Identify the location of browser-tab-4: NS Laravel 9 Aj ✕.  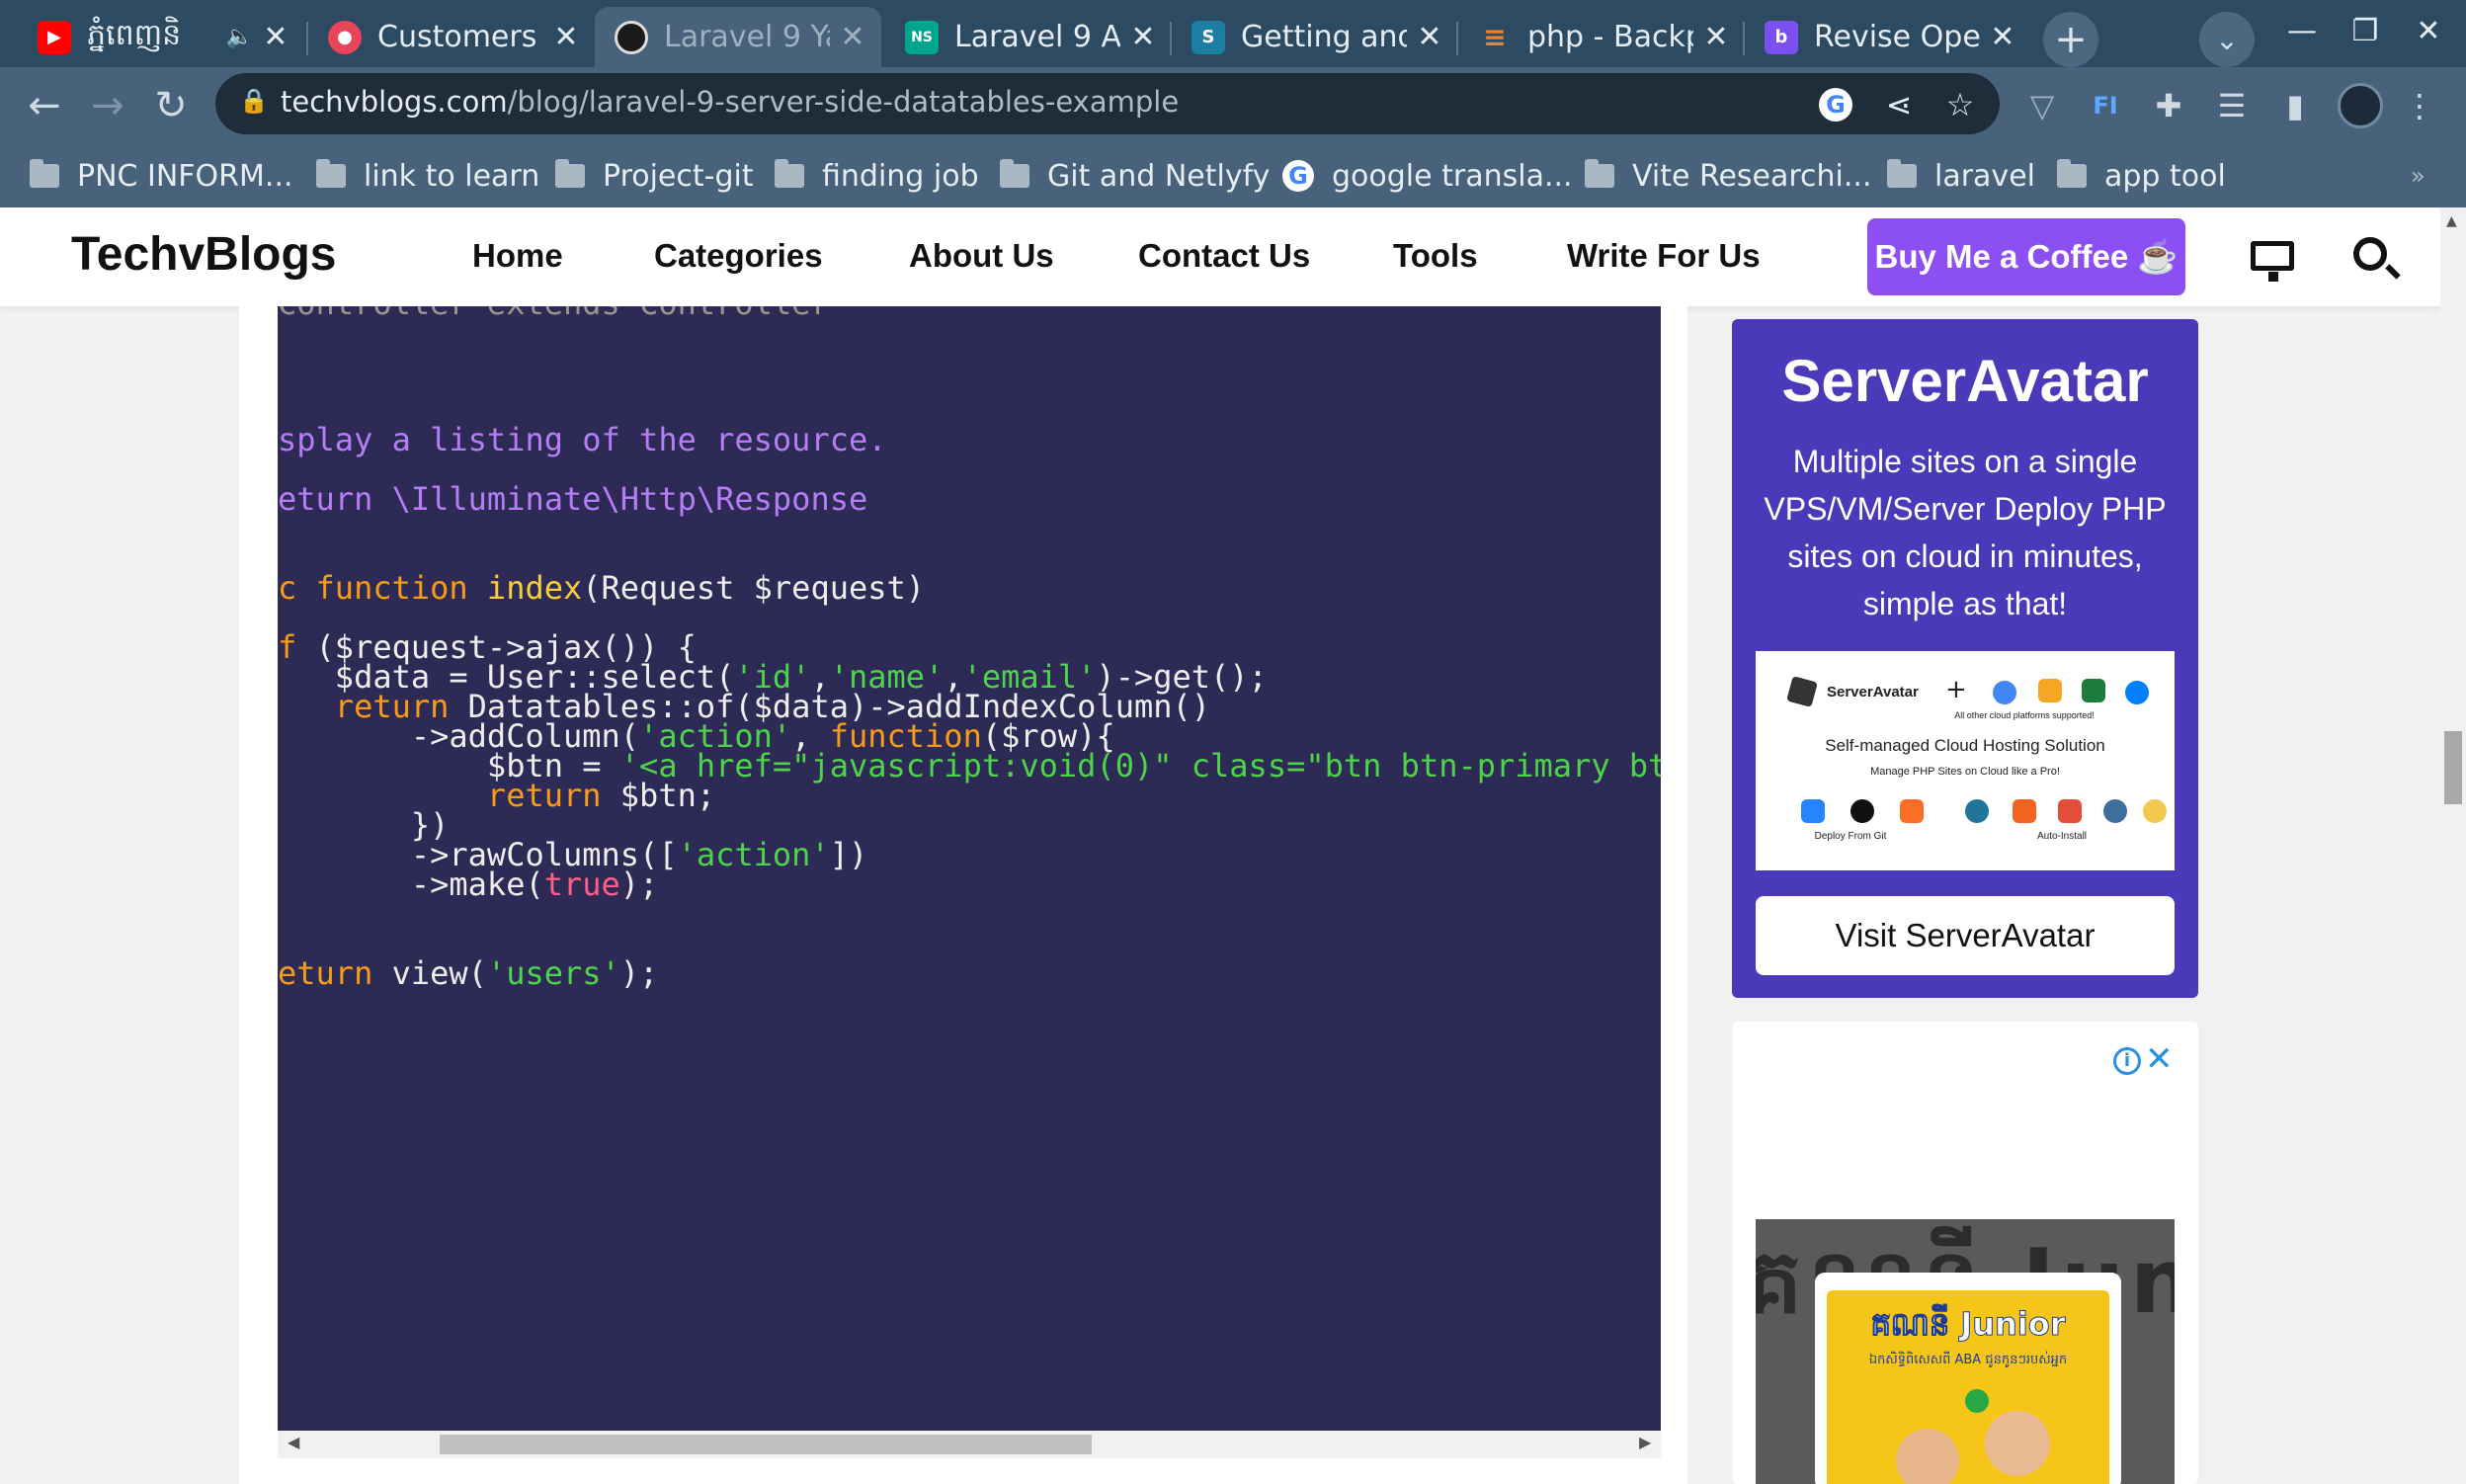
(1029, 37).